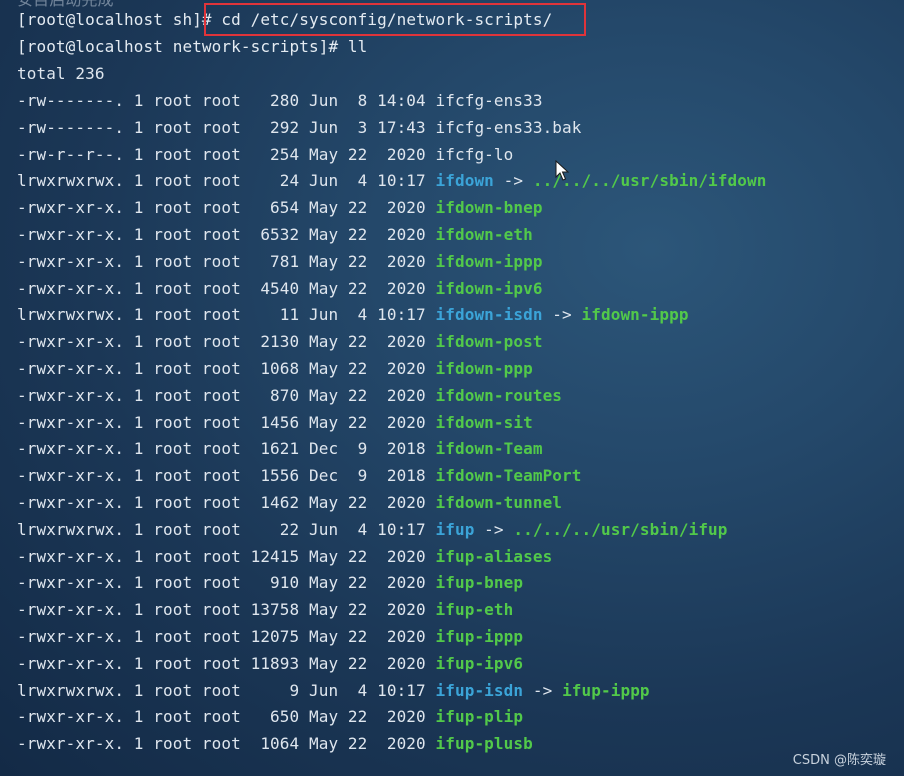 The image size is (904, 776). What do you see at coordinates (226, 181) in the screenshot?
I see `file-info: lrwxrwxrwx. 1 root root 24 Jun 4 10:17` at bounding box center [226, 181].